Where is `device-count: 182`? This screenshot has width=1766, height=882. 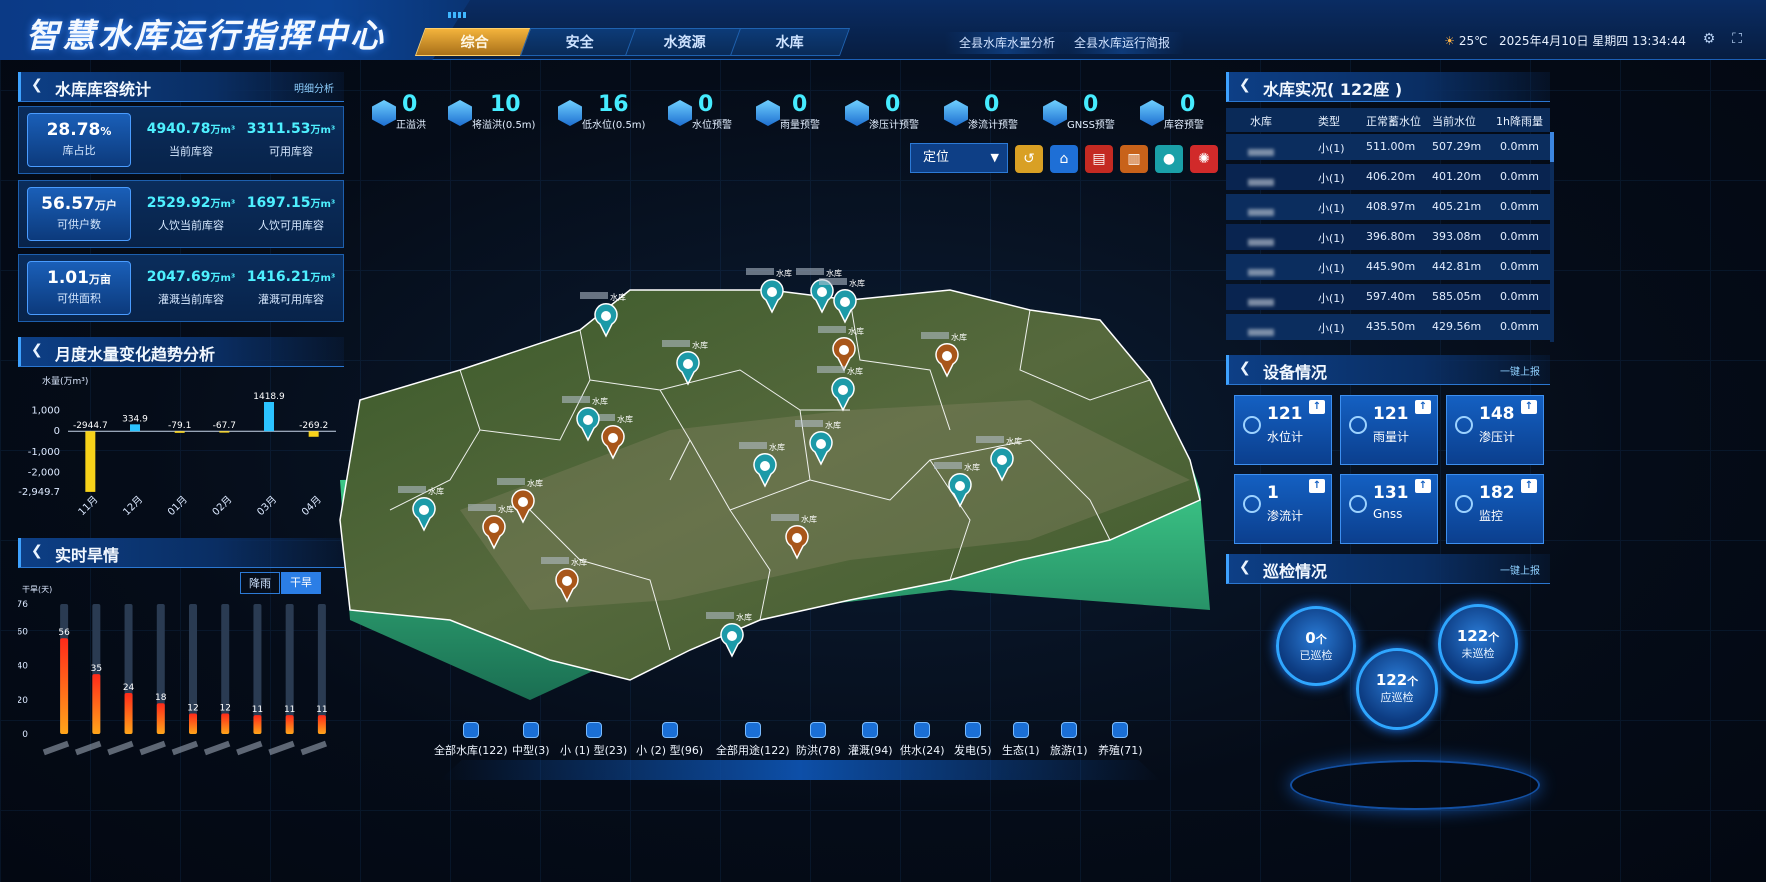 device-count: 182 is located at coordinates (1497, 493).